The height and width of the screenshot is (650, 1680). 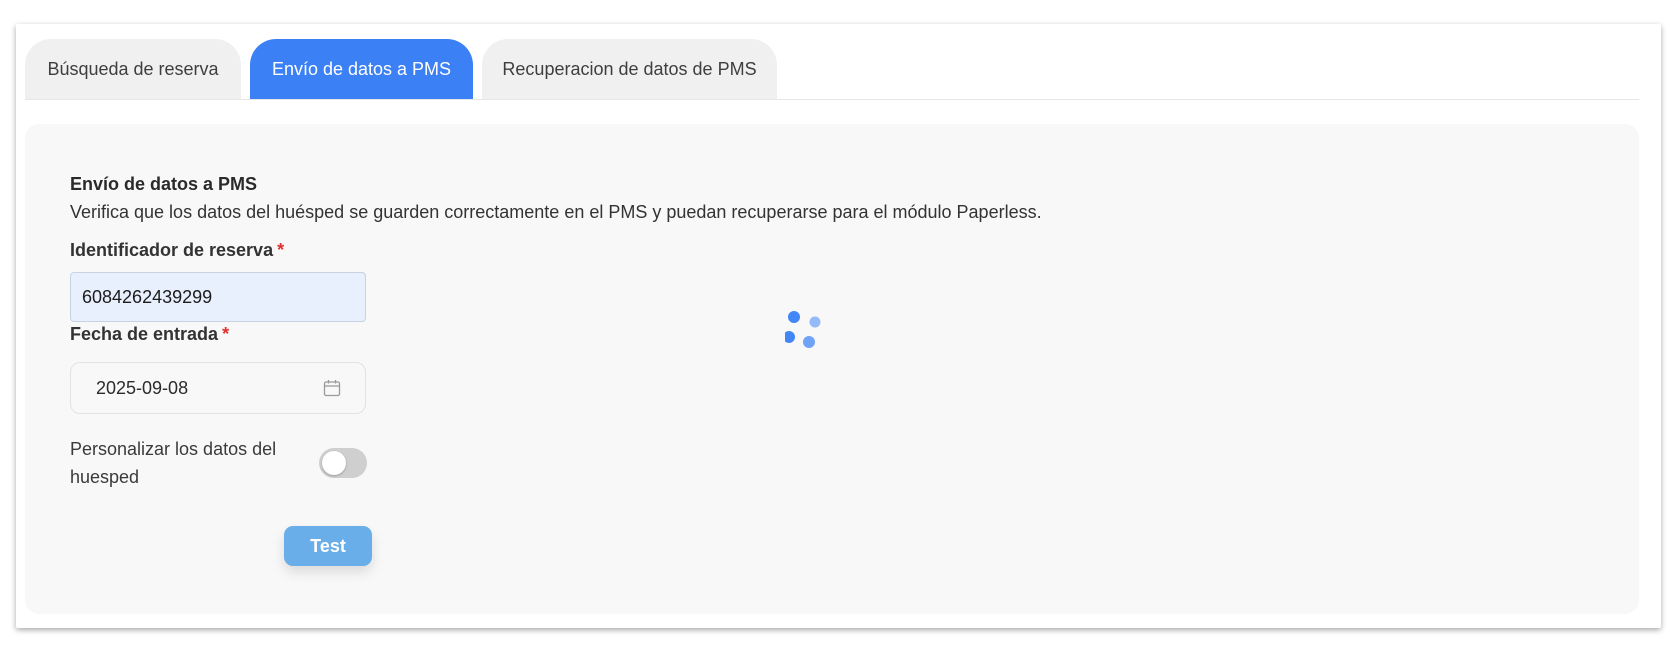 I want to click on fecha-value: 2025-09-08, so click(x=142, y=387).